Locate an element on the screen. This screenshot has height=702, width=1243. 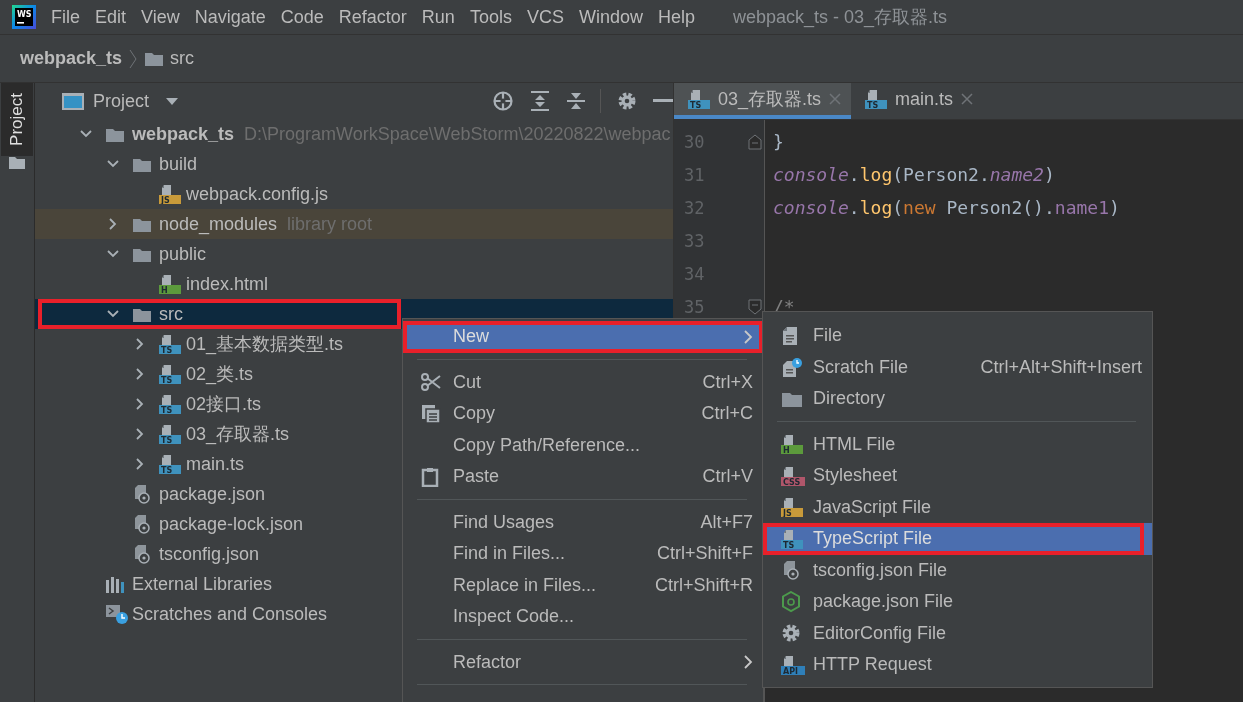
tree-item: JS webpack.config.js is located at coordinates (354, 194).